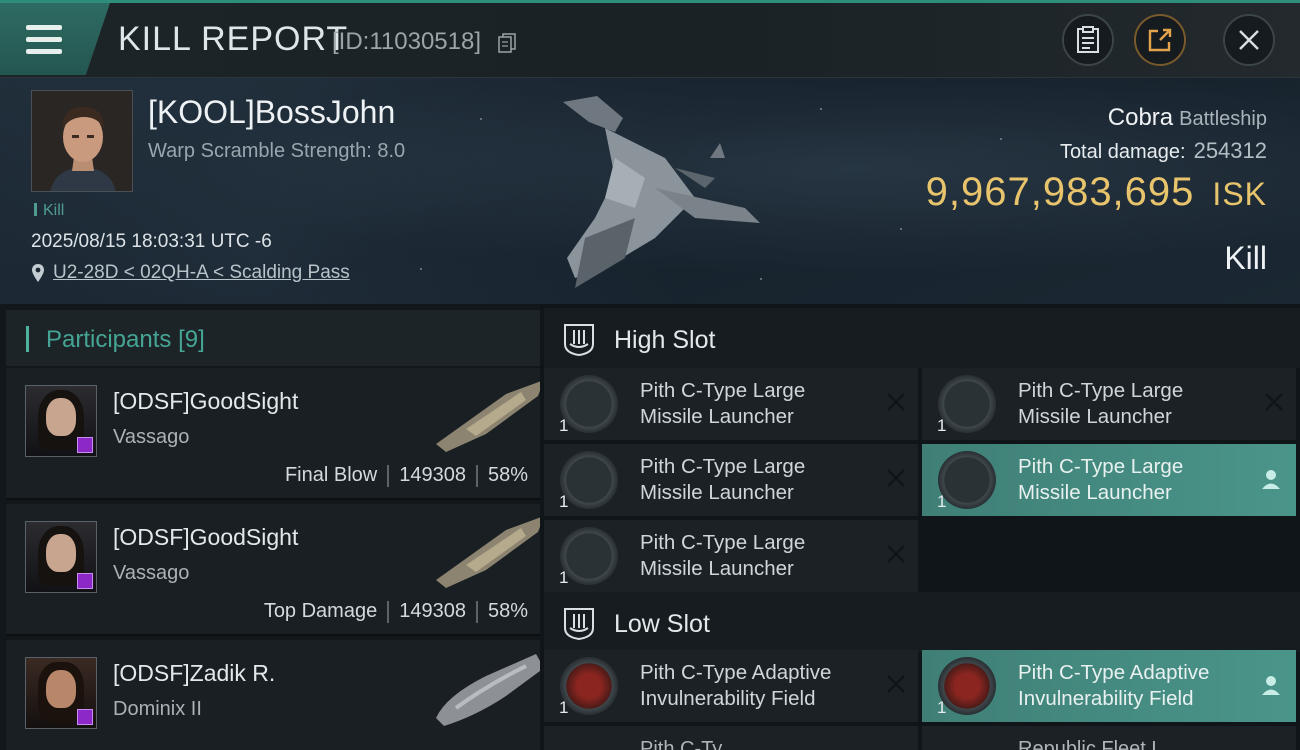 The height and width of the screenshot is (750, 1300). I want to click on kill-tag: Kill, so click(49, 211).